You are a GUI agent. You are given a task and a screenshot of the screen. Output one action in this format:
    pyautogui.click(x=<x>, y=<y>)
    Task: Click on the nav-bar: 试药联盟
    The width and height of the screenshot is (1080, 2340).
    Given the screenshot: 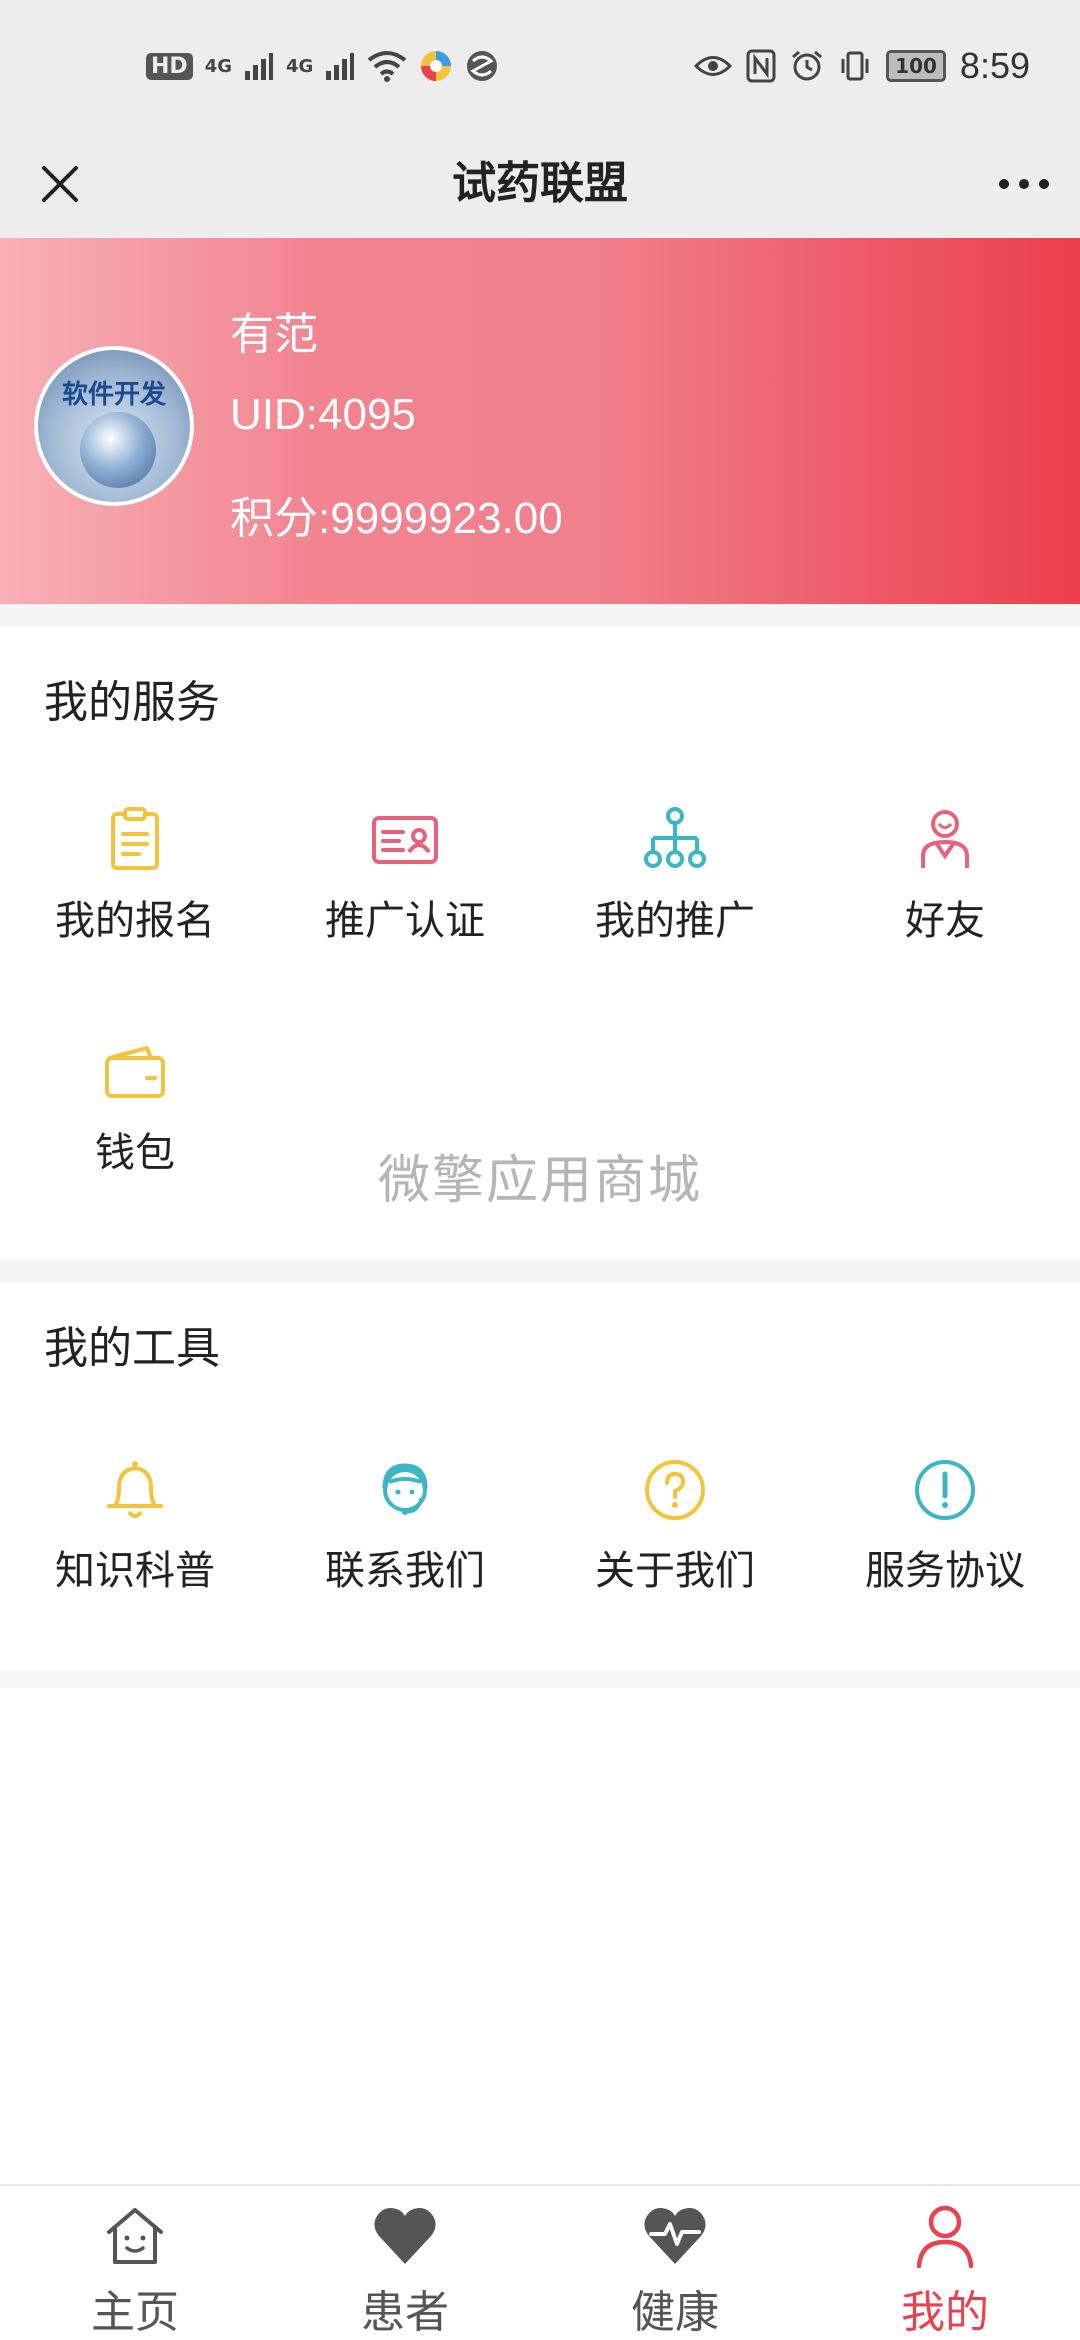 What is the action you would take?
    pyautogui.click(x=540, y=184)
    